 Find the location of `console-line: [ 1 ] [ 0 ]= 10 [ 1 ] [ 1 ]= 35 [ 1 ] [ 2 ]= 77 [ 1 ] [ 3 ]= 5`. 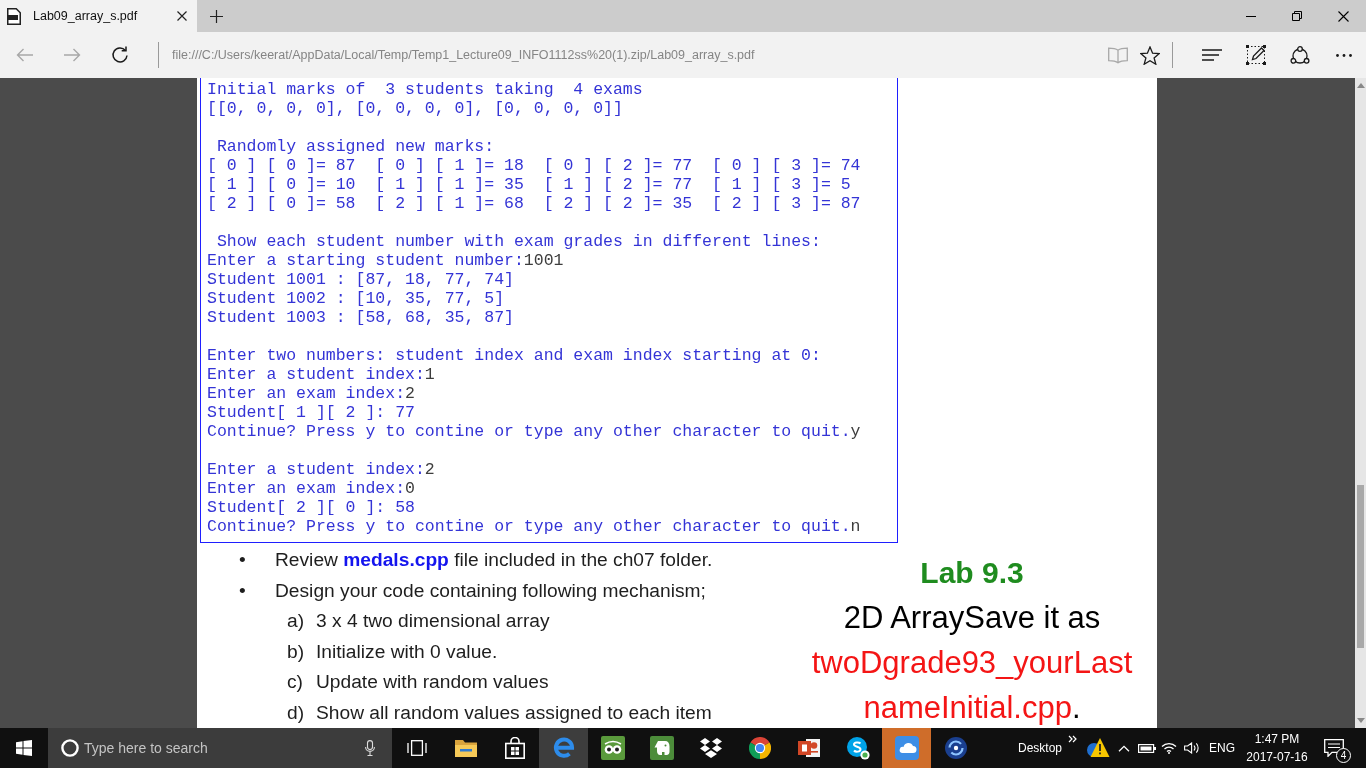

console-line: [ 1 ] [ 0 ]= 10 [ 1 ] [ 1 ]= 35 [ 1 ] [ 2 ]= 77 [ 1 ] [ 3 ]= 5 is located at coordinates (529, 184).